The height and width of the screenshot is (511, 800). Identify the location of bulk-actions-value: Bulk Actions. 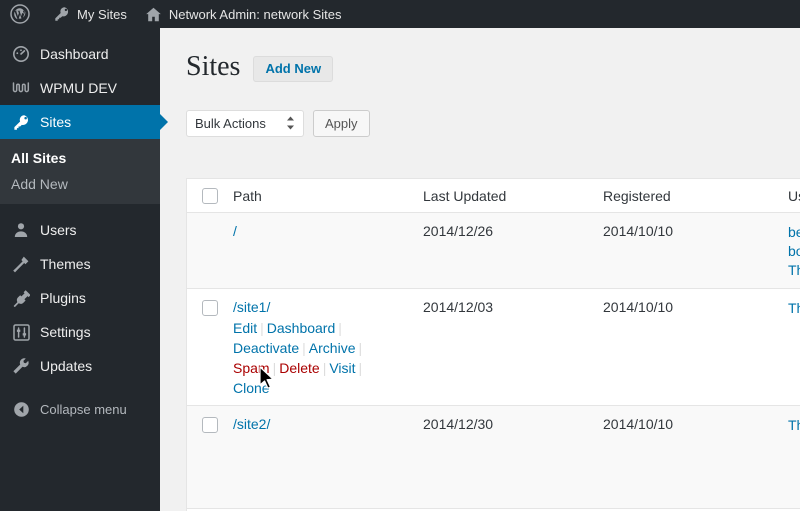
(230, 123).